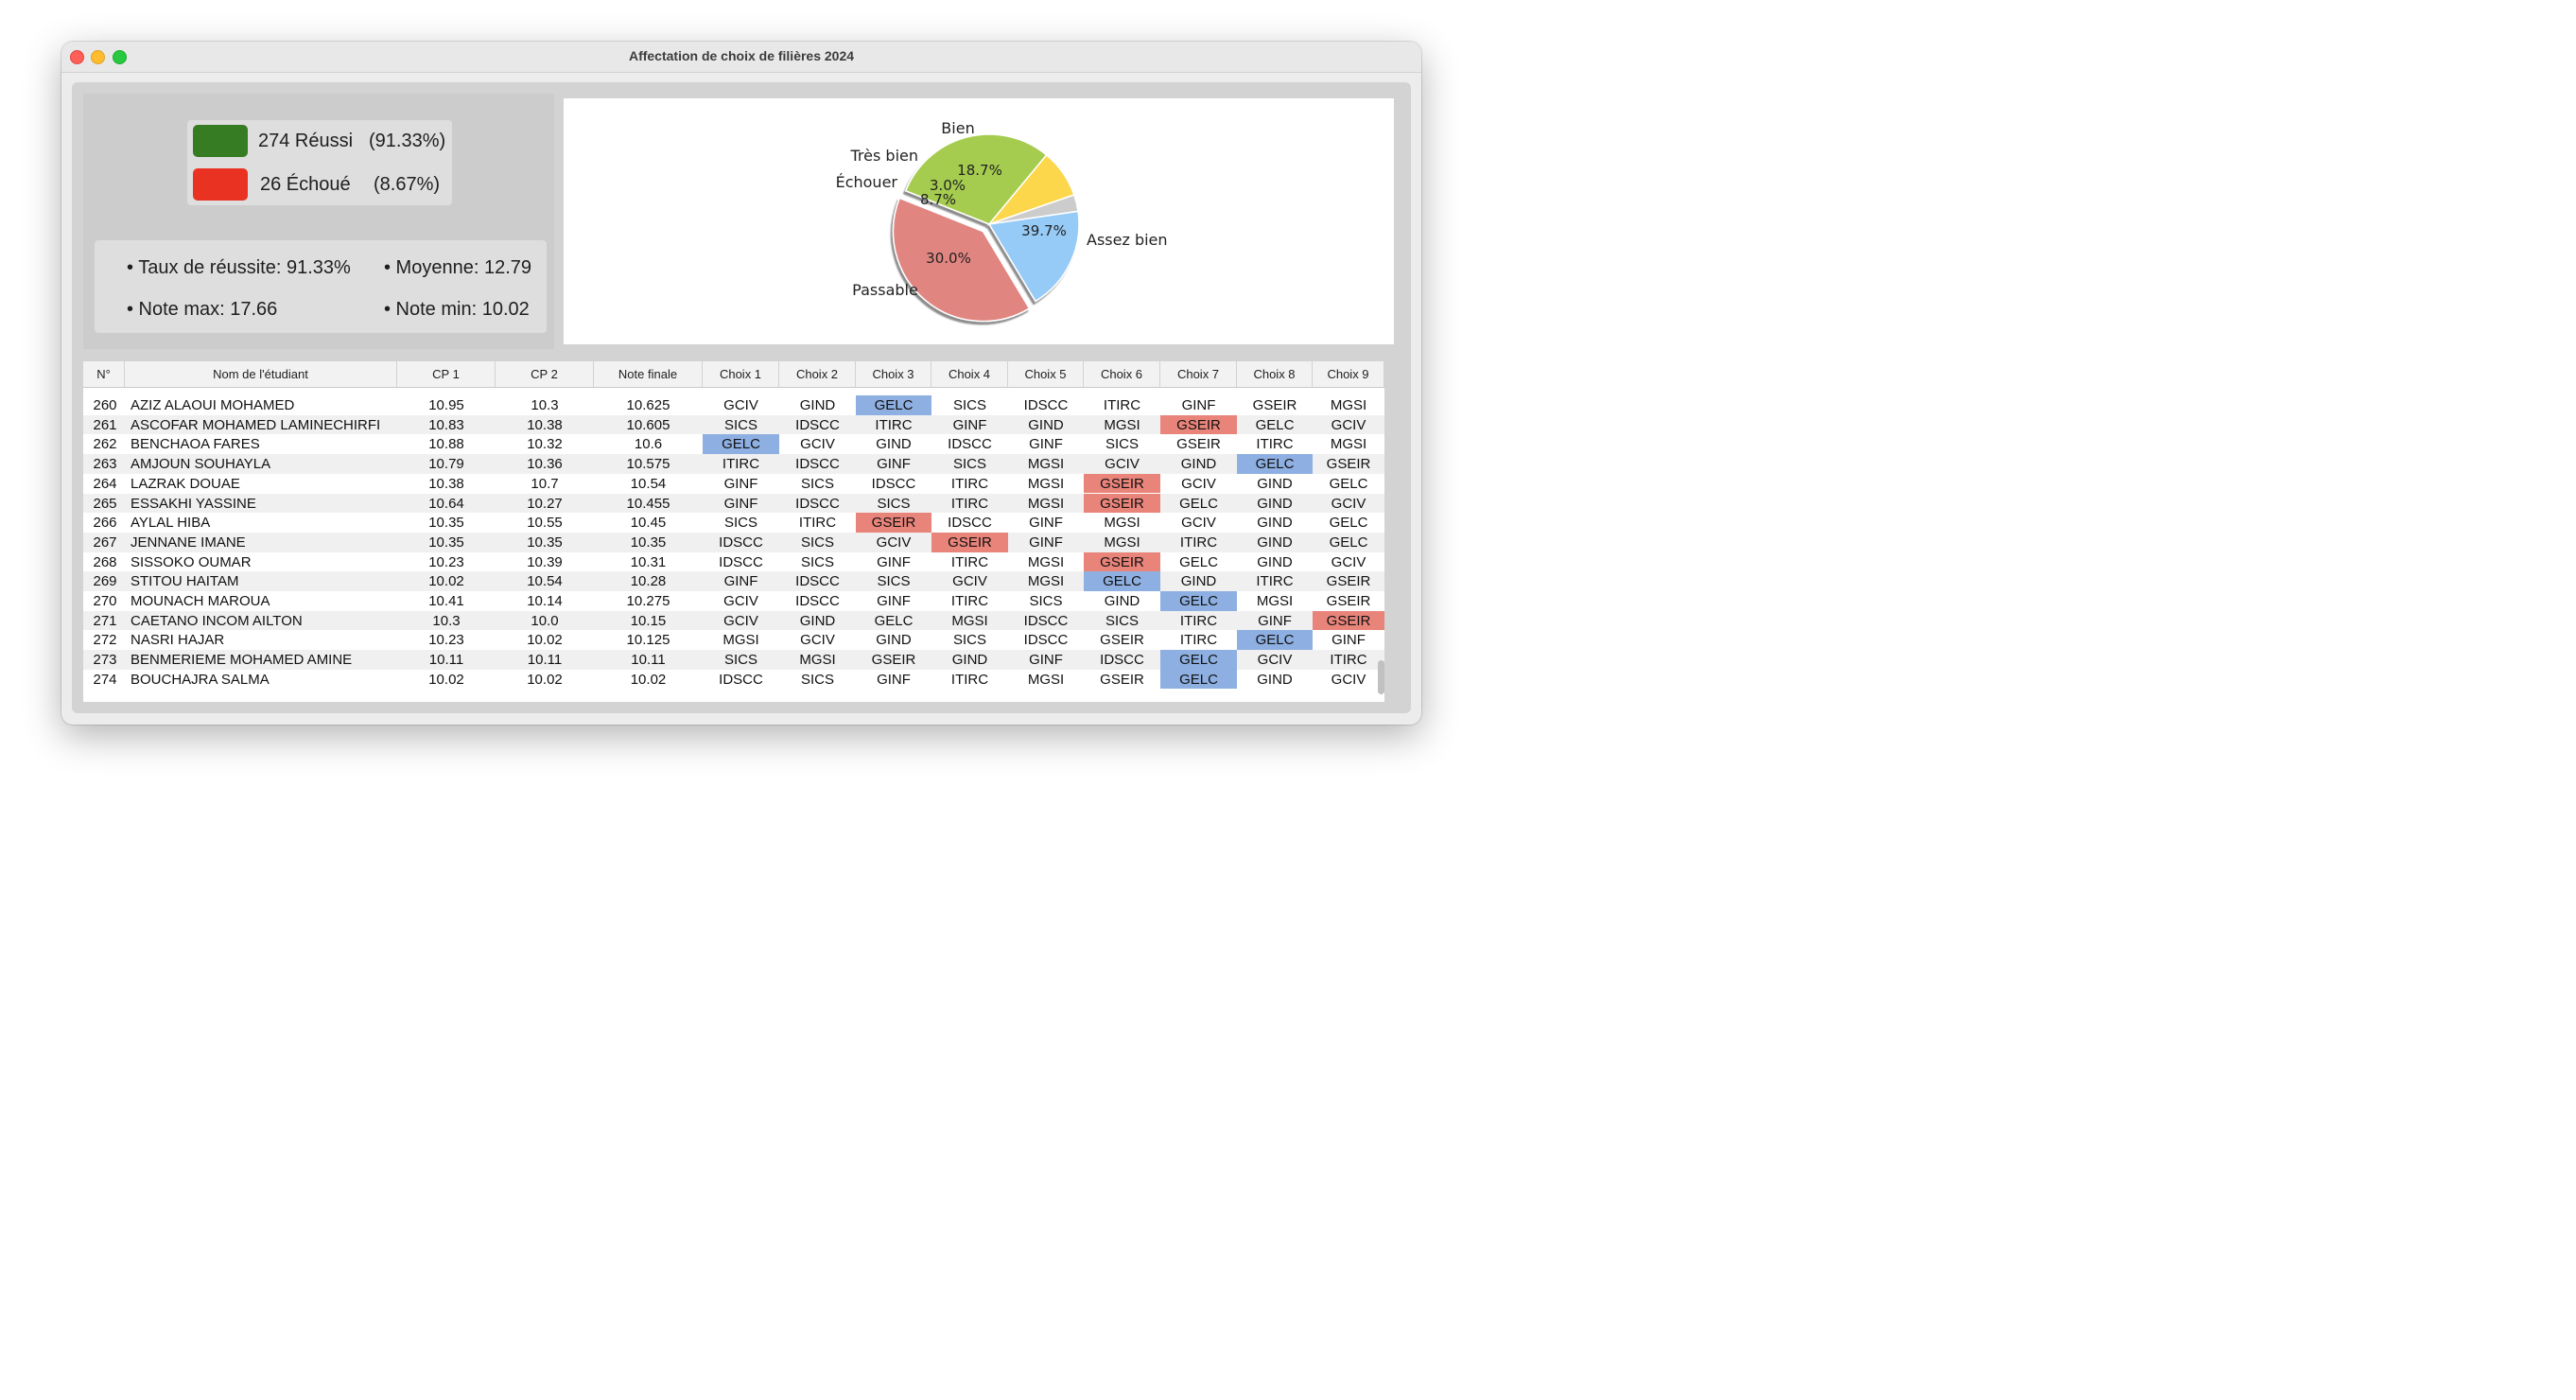 The image size is (2576, 1400). I want to click on table-cell: 264, so click(105, 483).